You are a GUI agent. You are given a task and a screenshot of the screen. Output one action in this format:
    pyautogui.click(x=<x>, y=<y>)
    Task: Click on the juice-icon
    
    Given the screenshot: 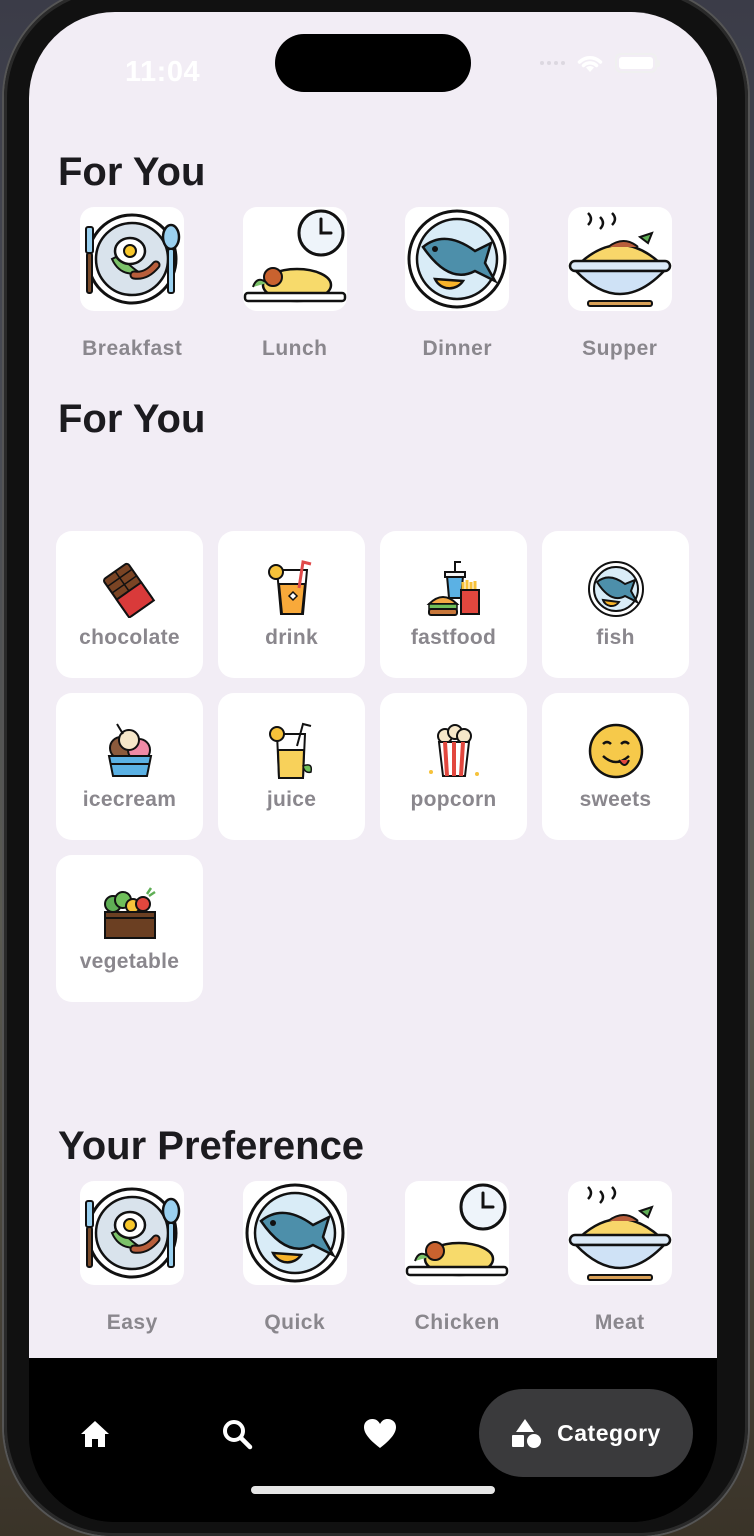 What is the action you would take?
    pyautogui.click(x=290, y=750)
    